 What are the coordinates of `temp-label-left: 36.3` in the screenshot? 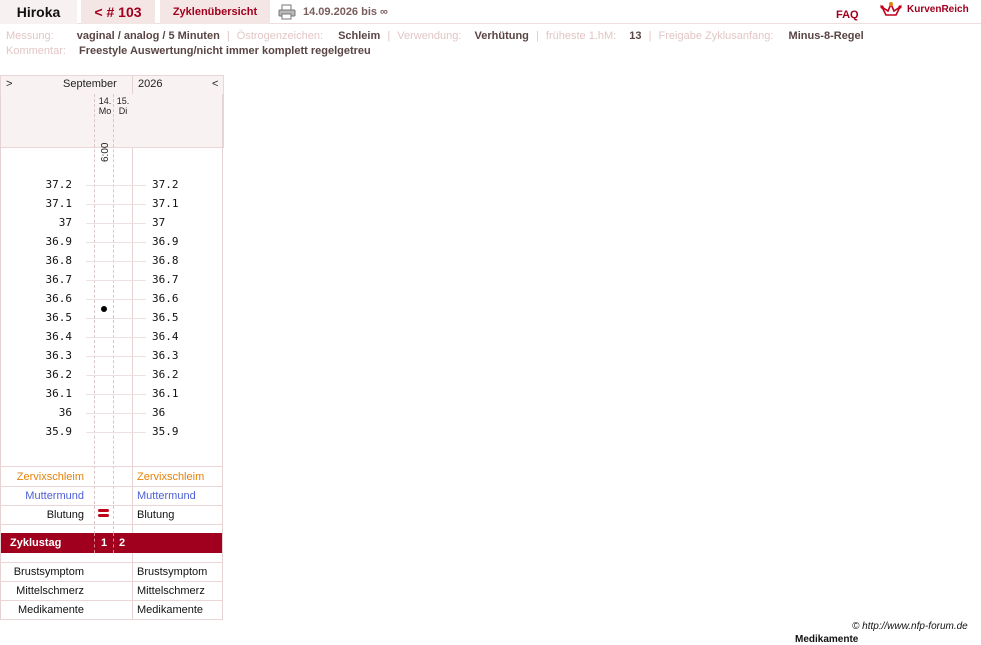 It's located at (59, 355).